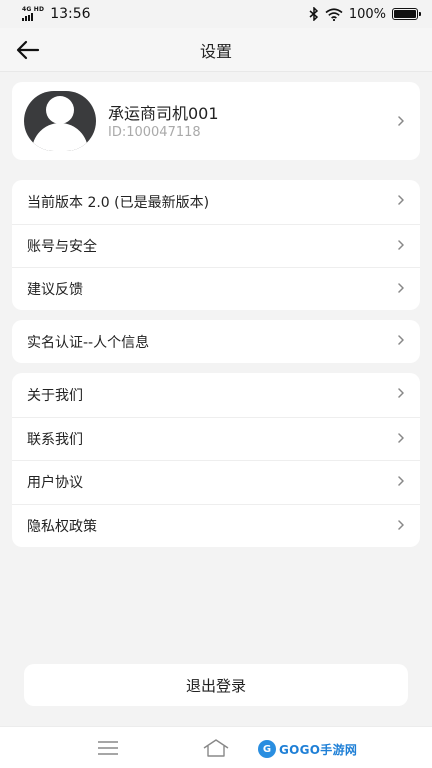 The width and height of the screenshot is (432, 768). Describe the element at coordinates (55, 483) in the screenshot. I see `row-label: 用户协议` at that location.